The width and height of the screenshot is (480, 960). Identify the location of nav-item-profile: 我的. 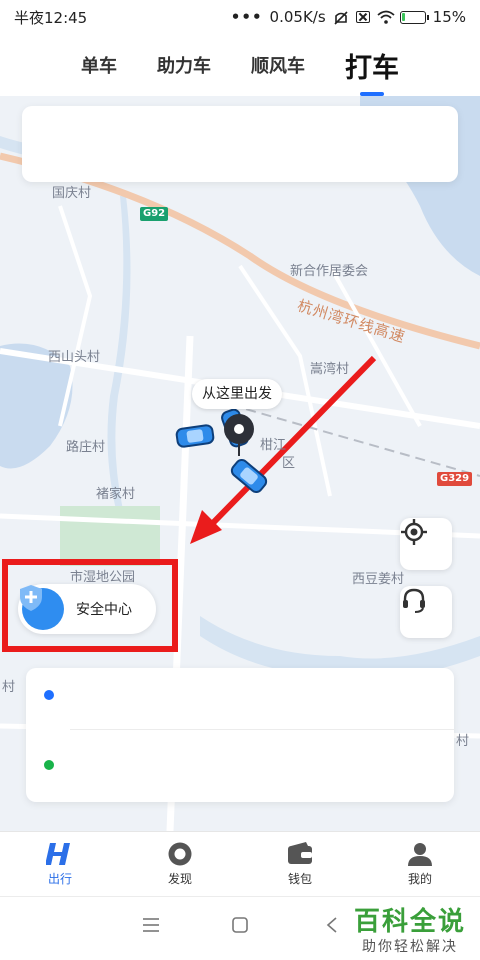
(420, 863).